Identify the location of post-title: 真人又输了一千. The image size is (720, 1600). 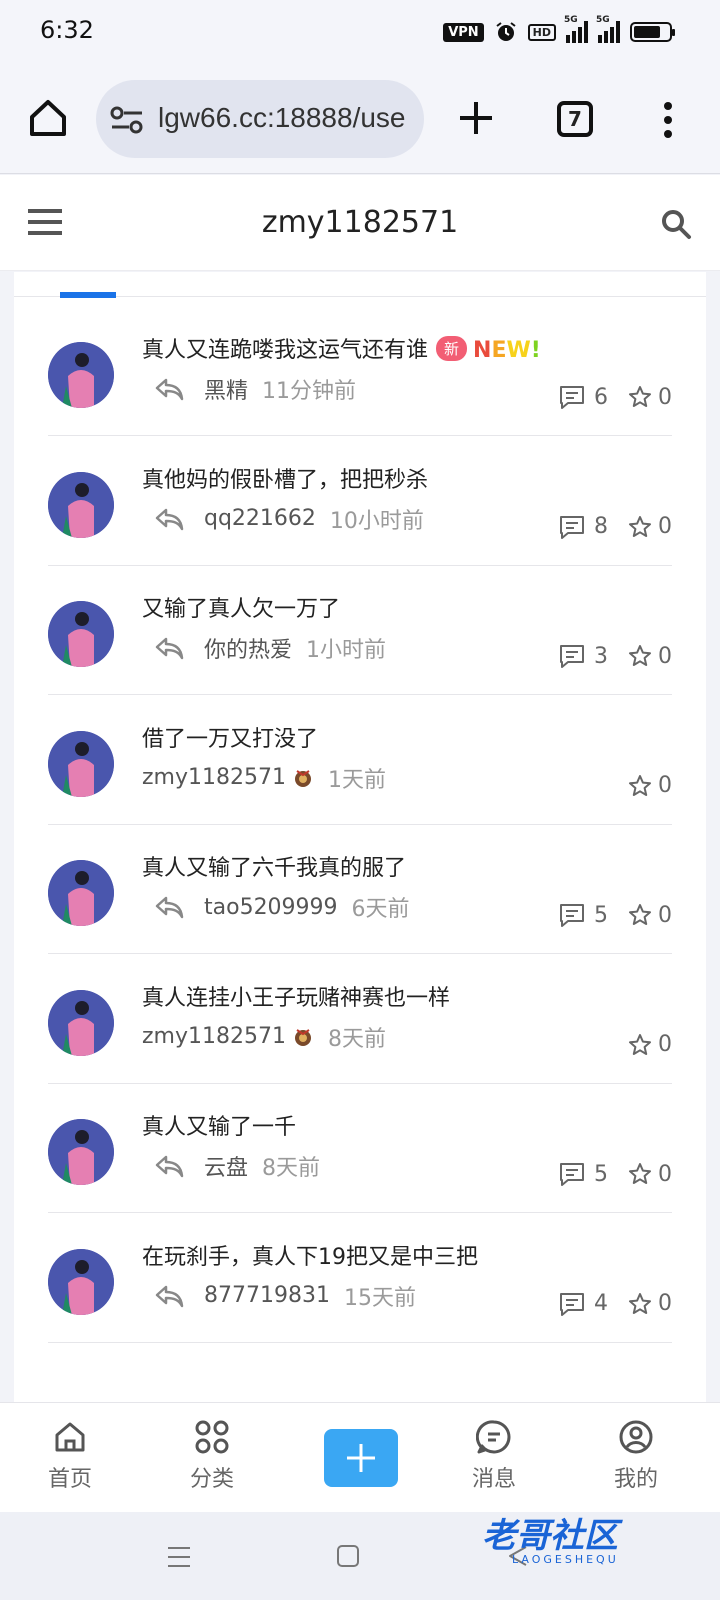
(219, 1125).